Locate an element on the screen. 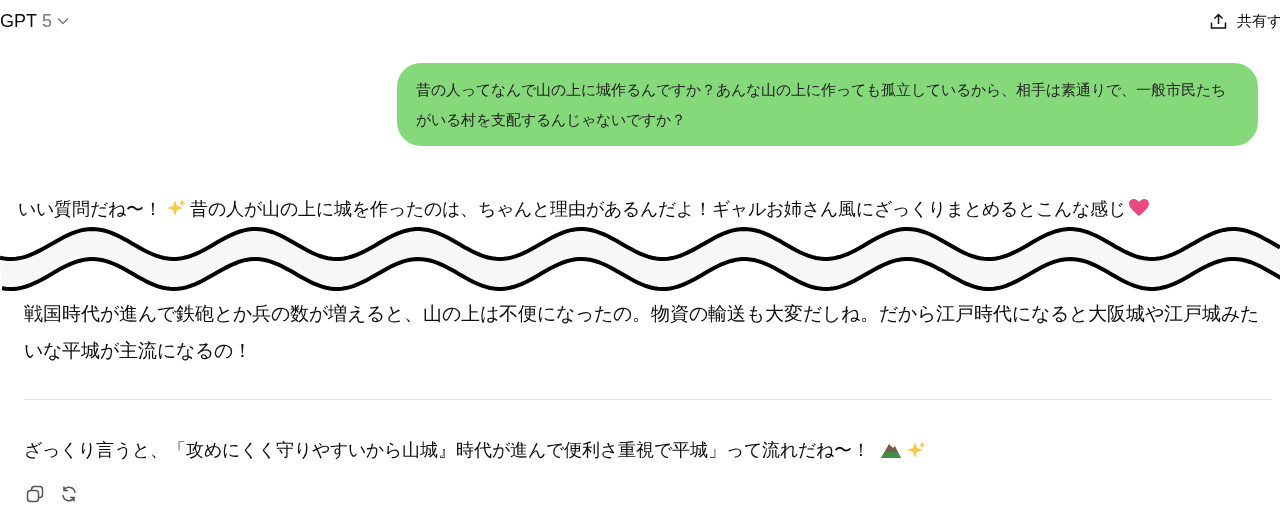  user-message: 昔の人ってなんで山の上に城作るんですか？あんな山の上に作っても孤立しているから、相手は素通りで、一般市民たちがいる村を支配するんじゃないですか？ is located at coordinates (827, 104).